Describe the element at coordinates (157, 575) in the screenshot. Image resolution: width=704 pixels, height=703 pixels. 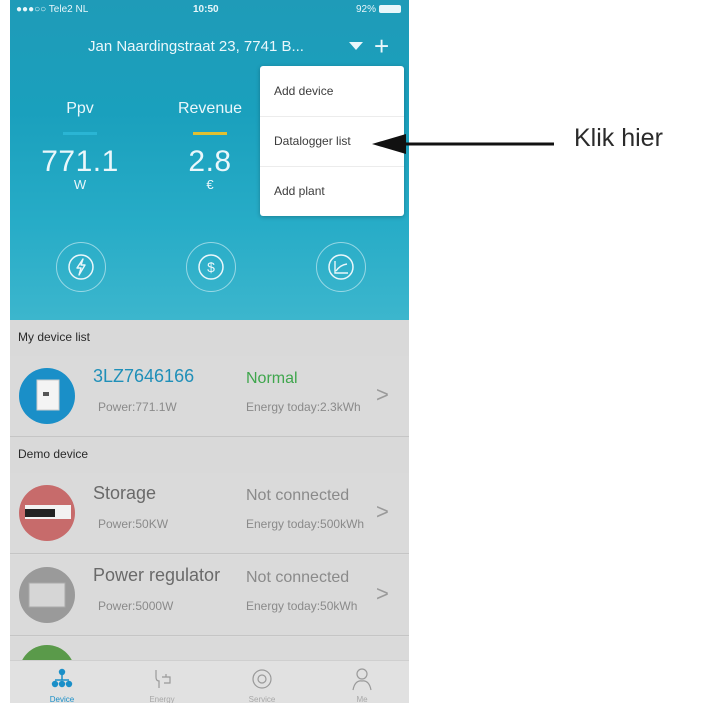
I see `device-name: Power regulator` at that location.